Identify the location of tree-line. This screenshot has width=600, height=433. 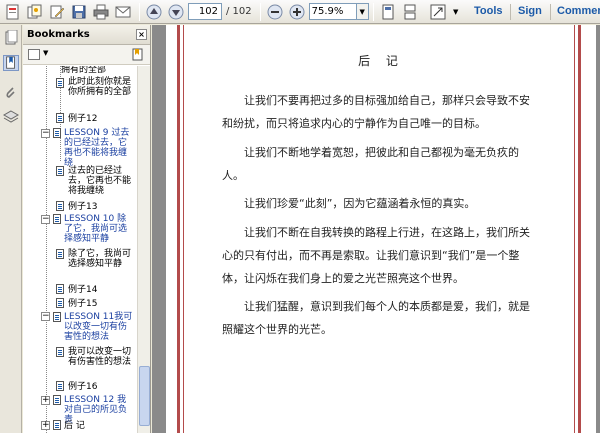
(46, 249).